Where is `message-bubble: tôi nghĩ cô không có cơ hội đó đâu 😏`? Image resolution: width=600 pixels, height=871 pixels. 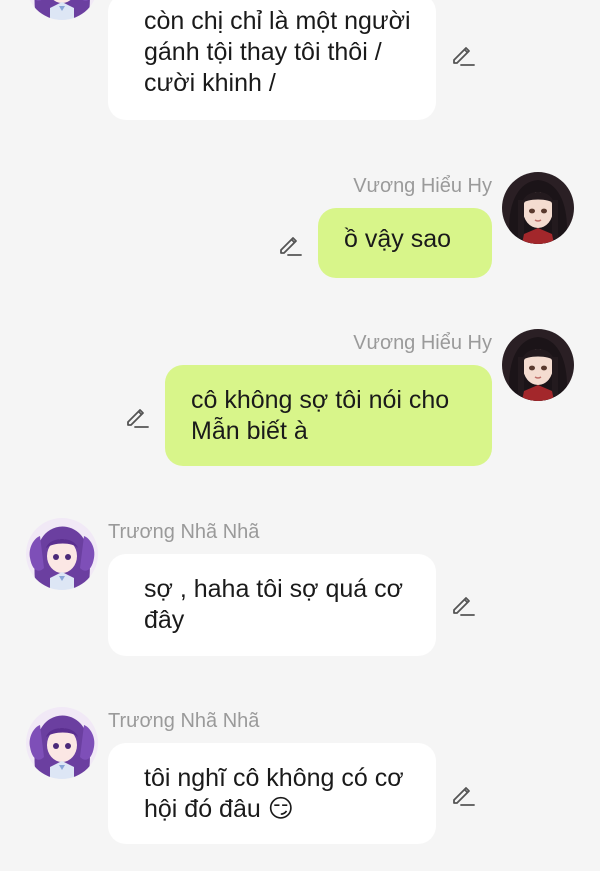
message-bubble: tôi nghĩ cô không có cơ hội đó đâu 😏 is located at coordinates (272, 793).